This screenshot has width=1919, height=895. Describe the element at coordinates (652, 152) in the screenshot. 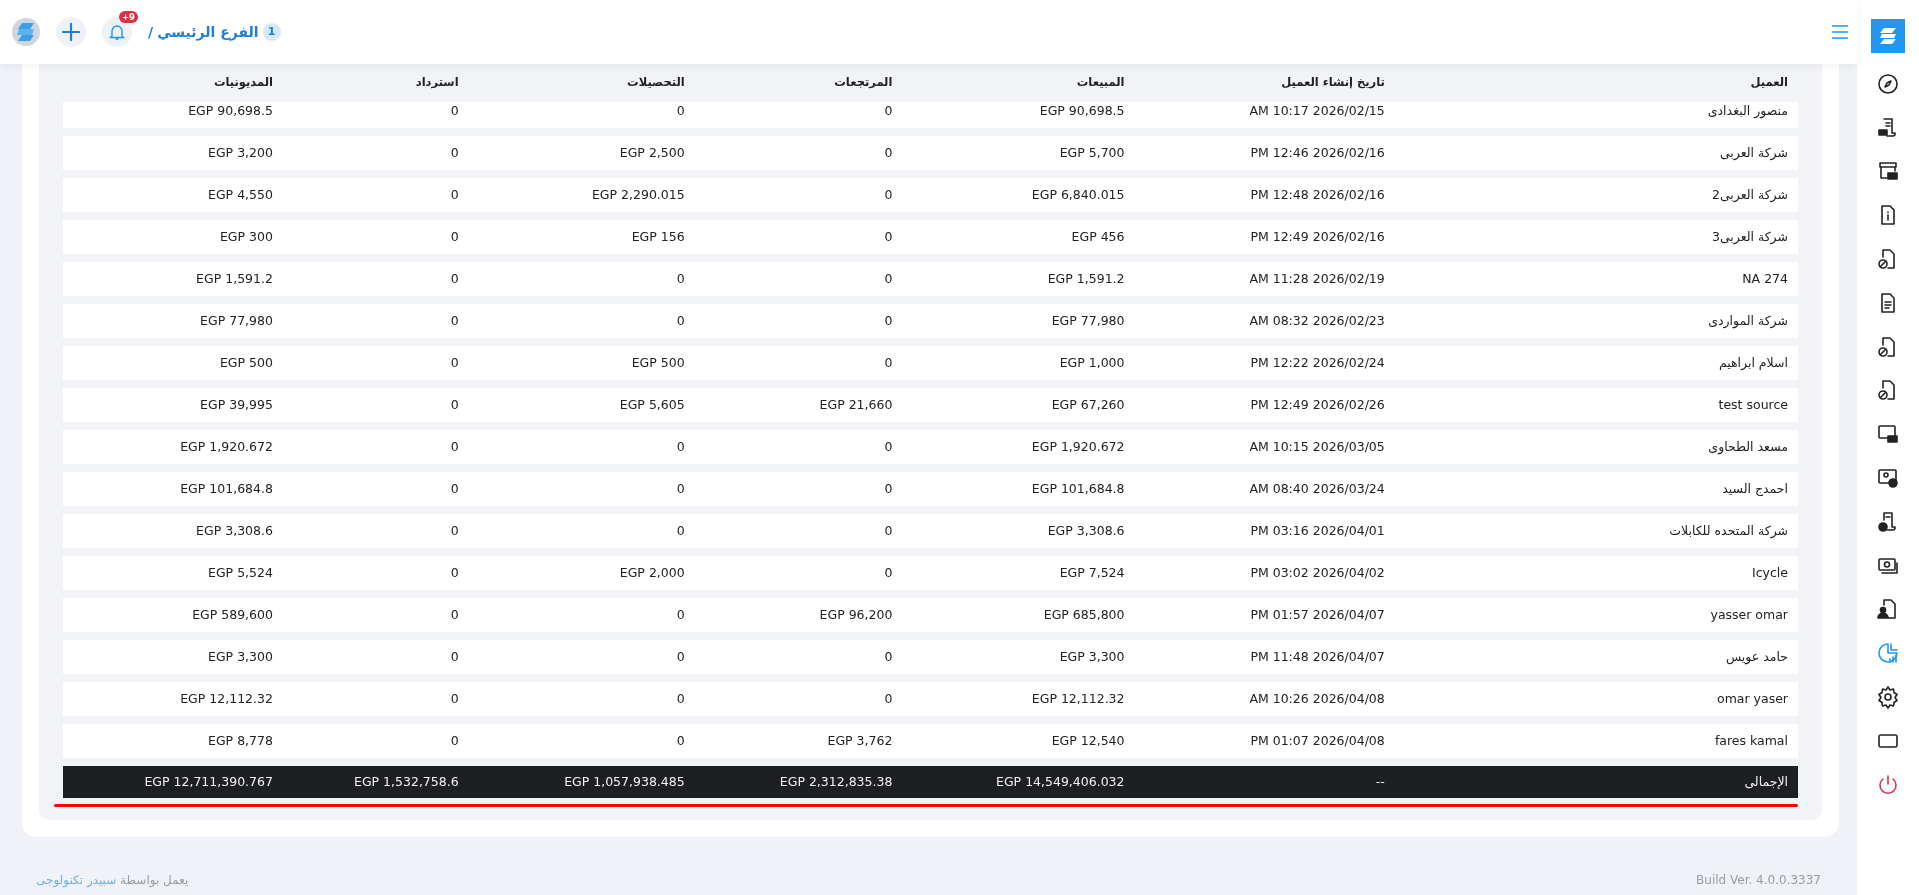

I see `table-cell: EGP 2,500` at that location.